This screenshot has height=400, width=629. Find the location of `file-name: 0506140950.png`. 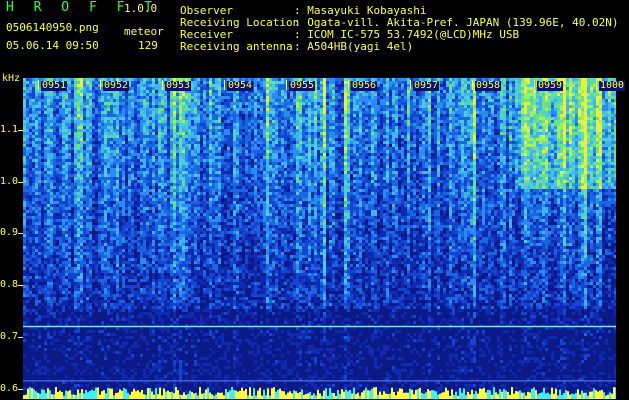

file-name: 0506140950.png is located at coordinates (52, 27).